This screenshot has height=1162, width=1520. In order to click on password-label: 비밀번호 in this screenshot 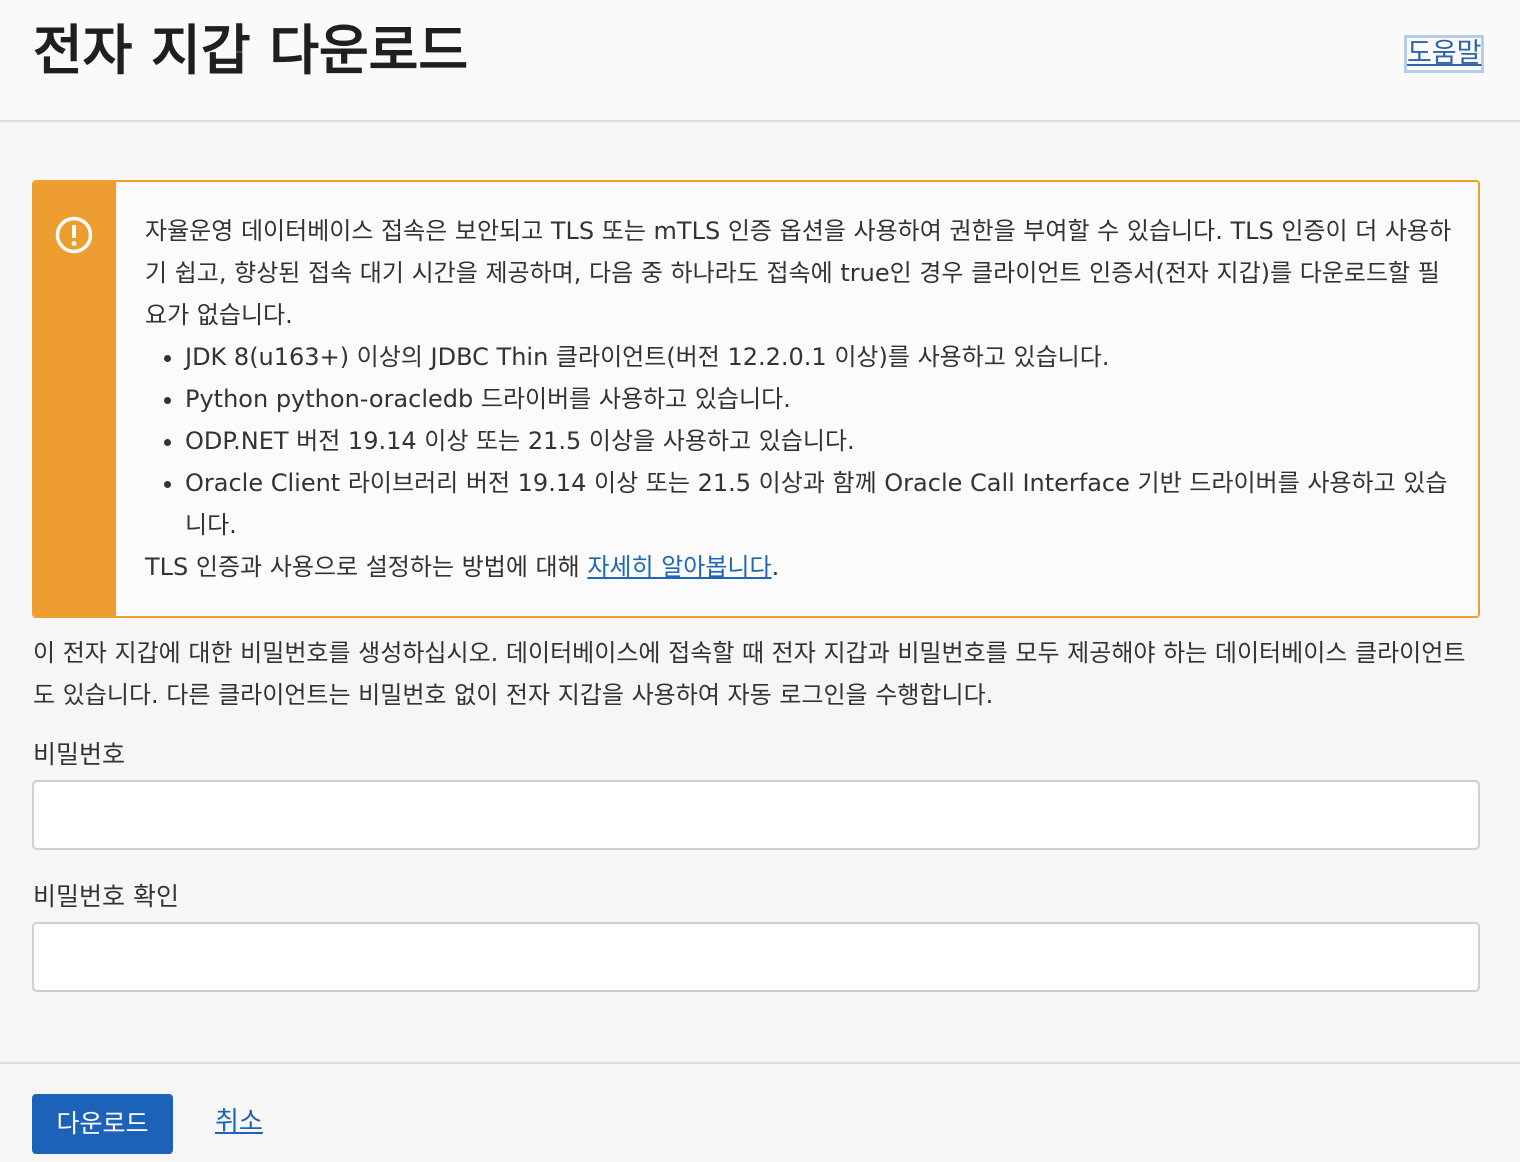, I will do `click(79, 754)`.